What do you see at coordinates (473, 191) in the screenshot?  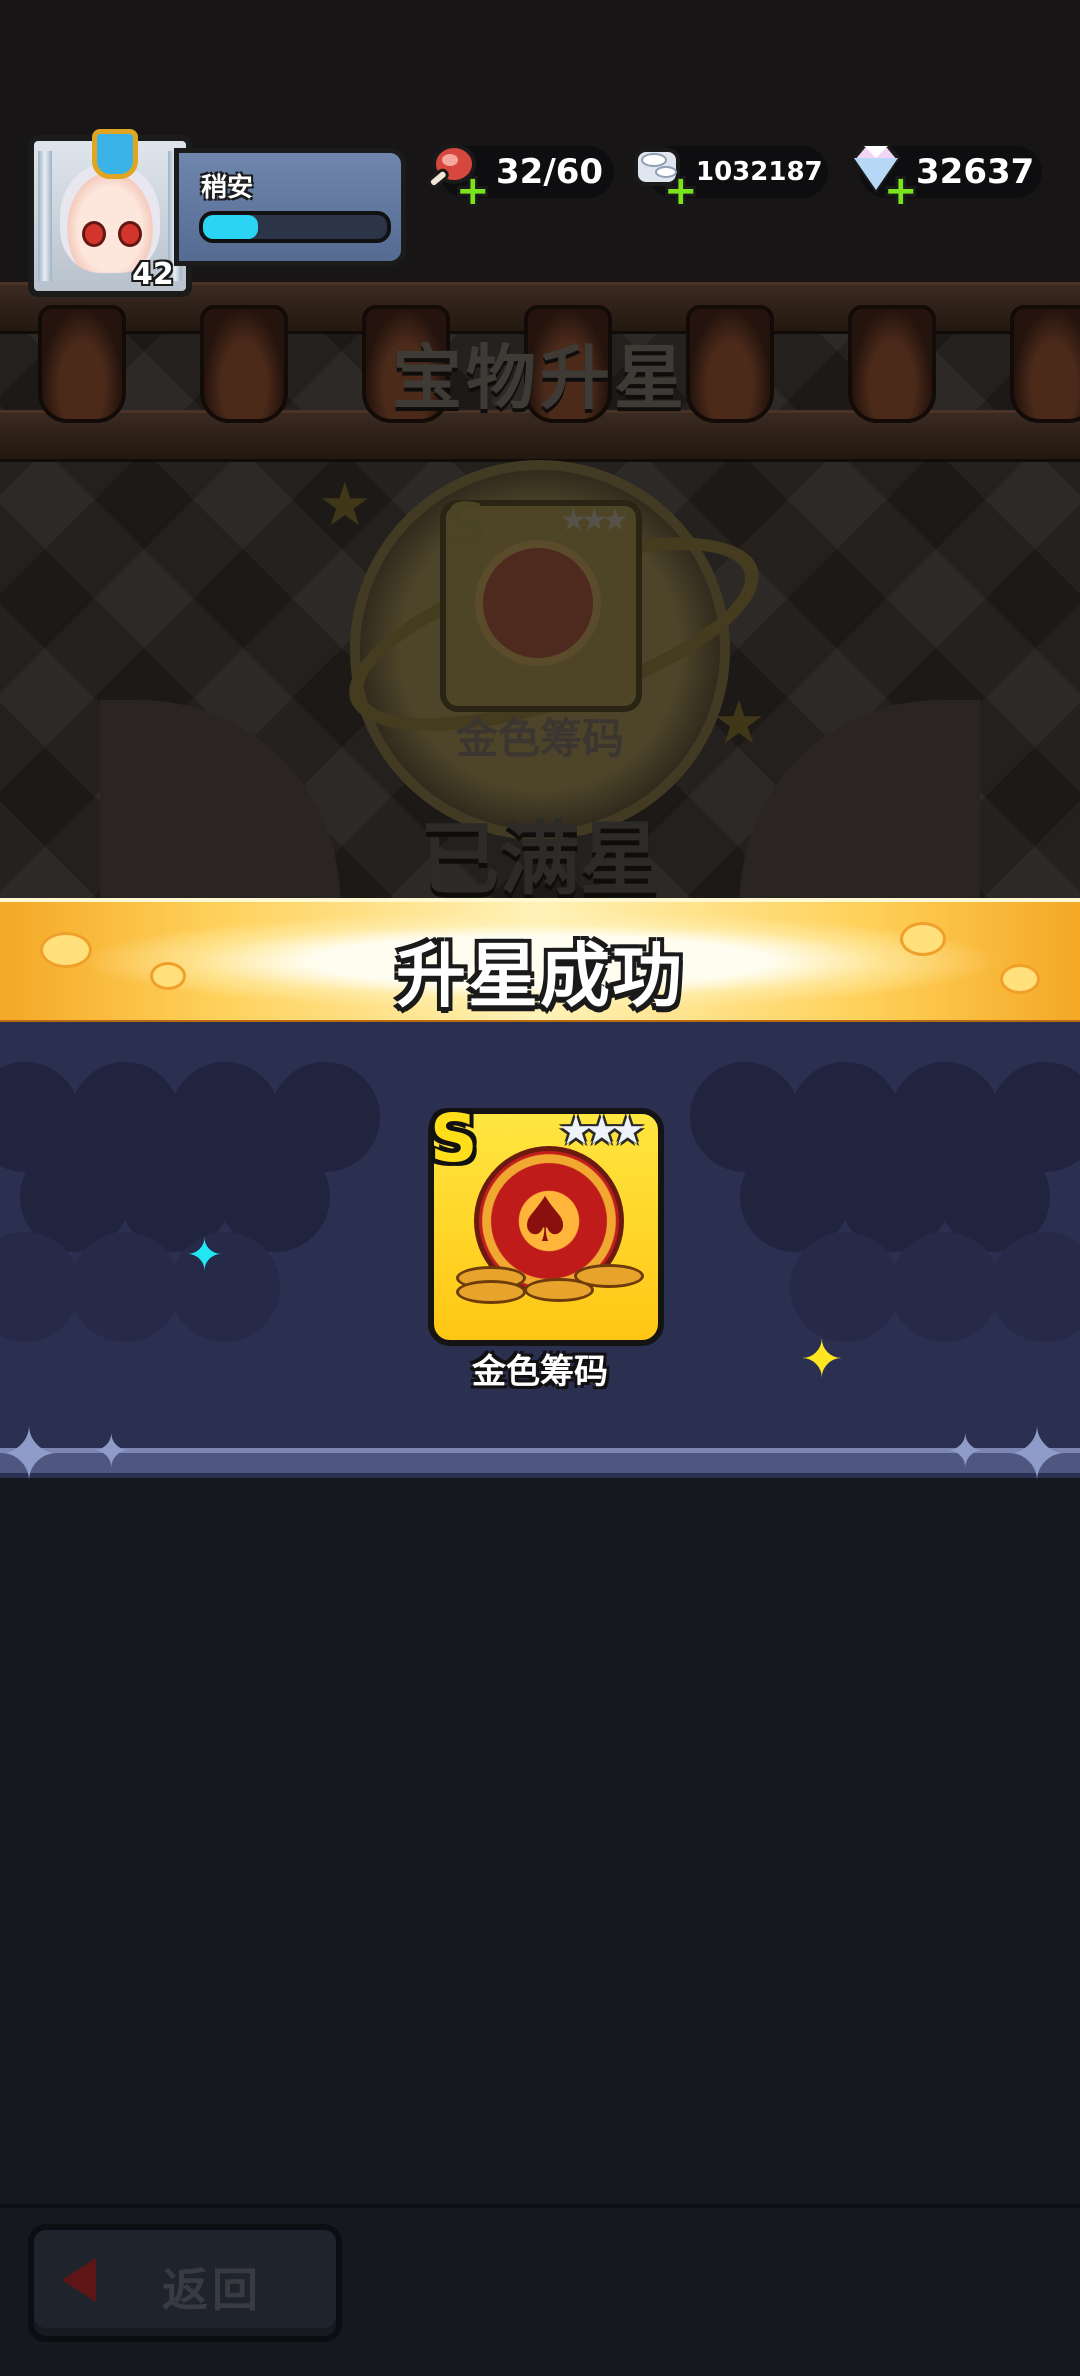 I see `add-stamina-button: +` at bounding box center [473, 191].